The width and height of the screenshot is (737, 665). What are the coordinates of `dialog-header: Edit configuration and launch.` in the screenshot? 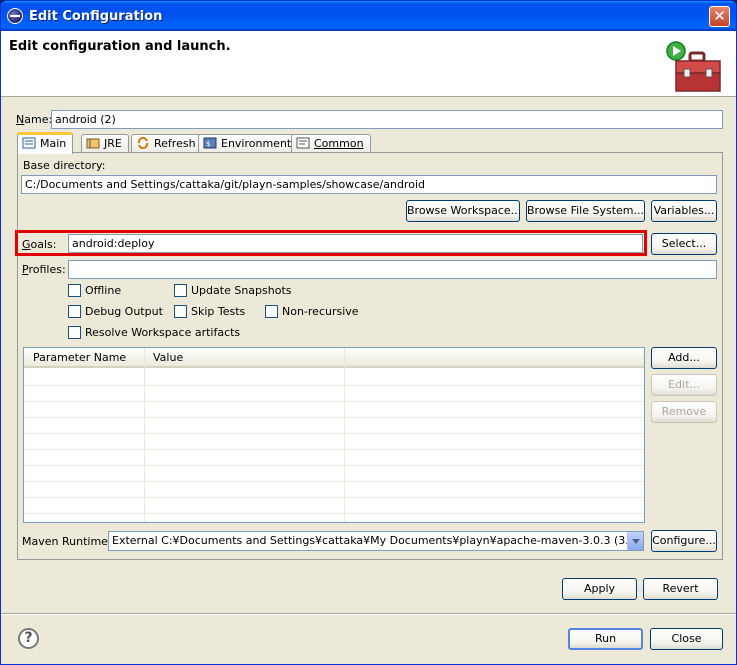 It's located at (368, 64).